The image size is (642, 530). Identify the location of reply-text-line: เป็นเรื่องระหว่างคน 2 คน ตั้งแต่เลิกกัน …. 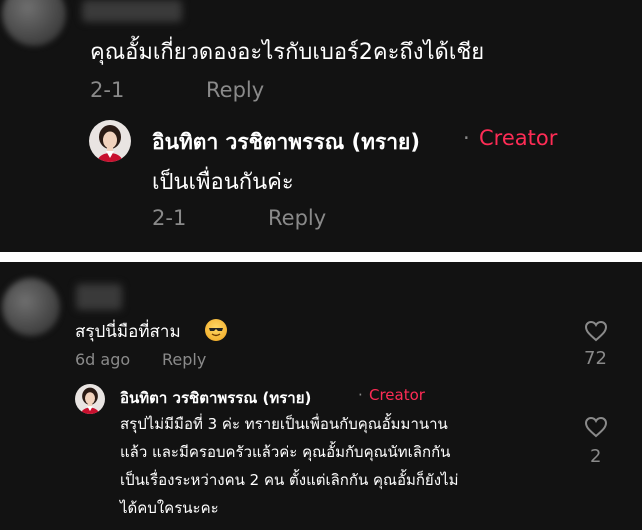
(289, 480).